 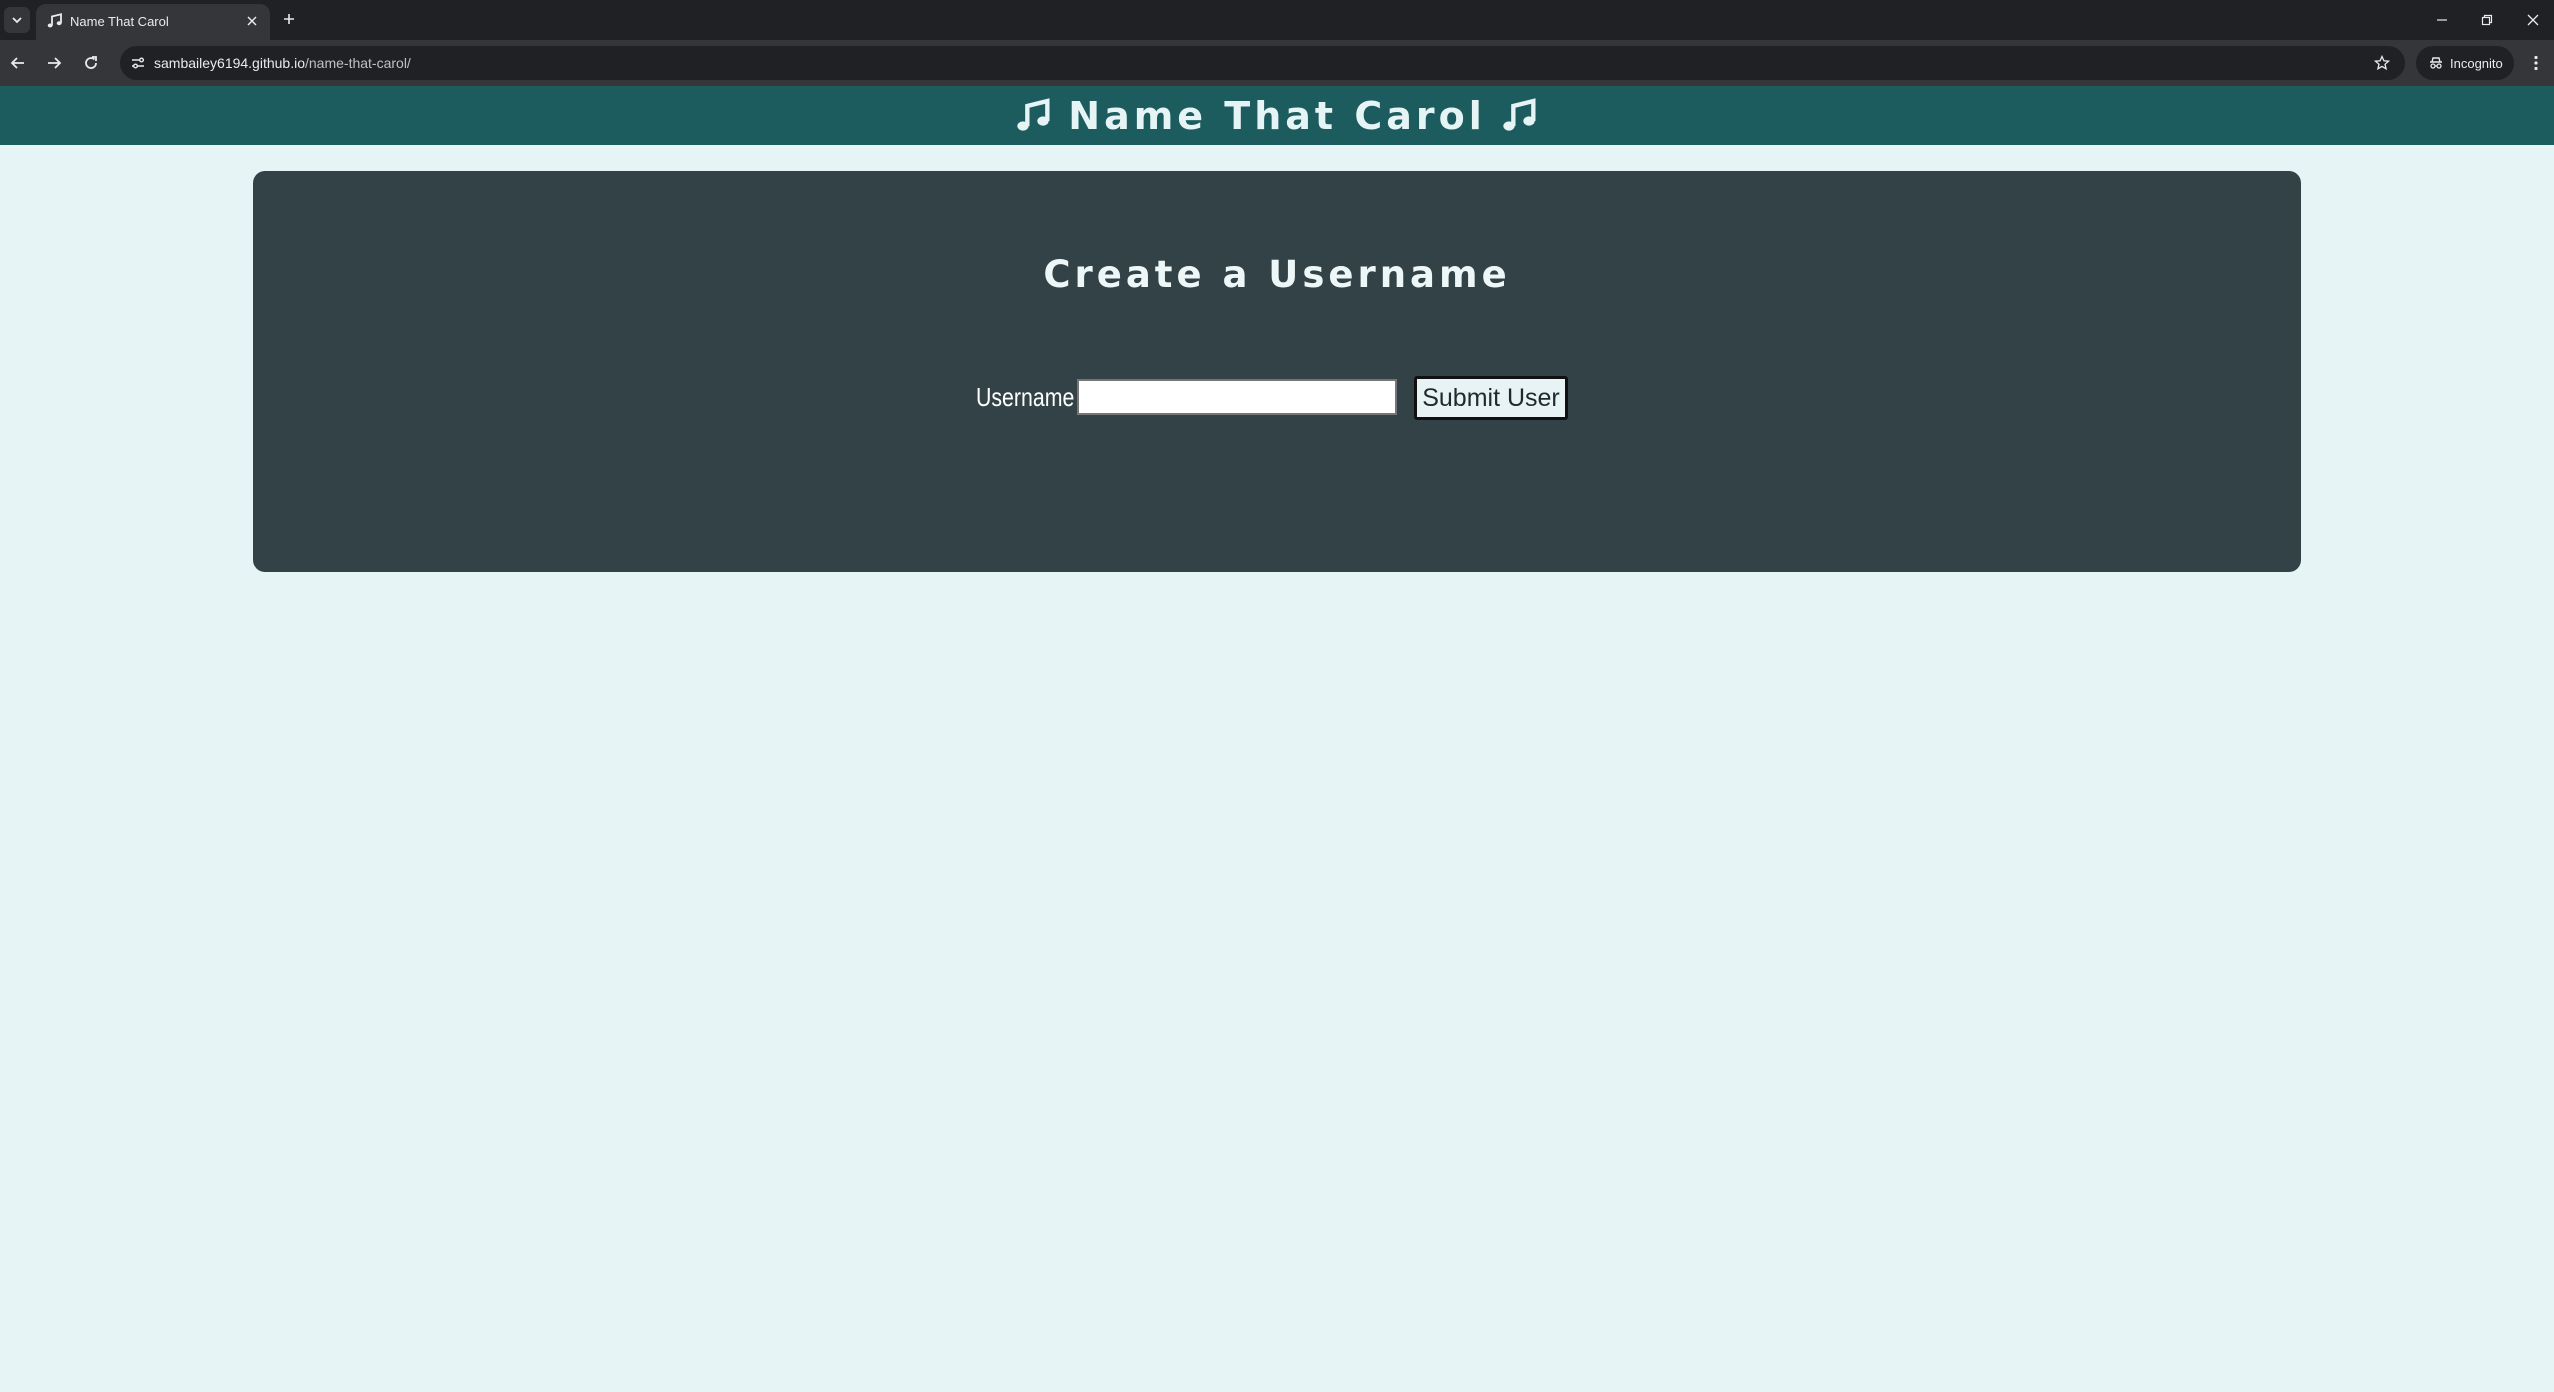 I want to click on restore-icon, so click(x=2487, y=20).